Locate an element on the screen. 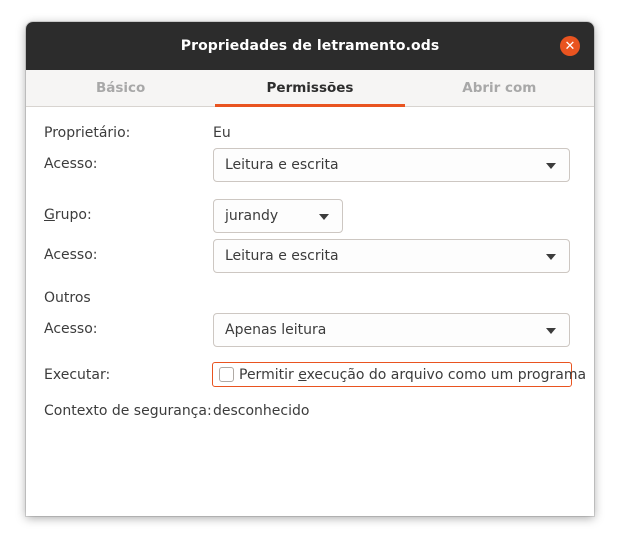 The height and width of the screenshot is (544, 620). owner-label: Proprietário: is located at coordinates (87, 133).